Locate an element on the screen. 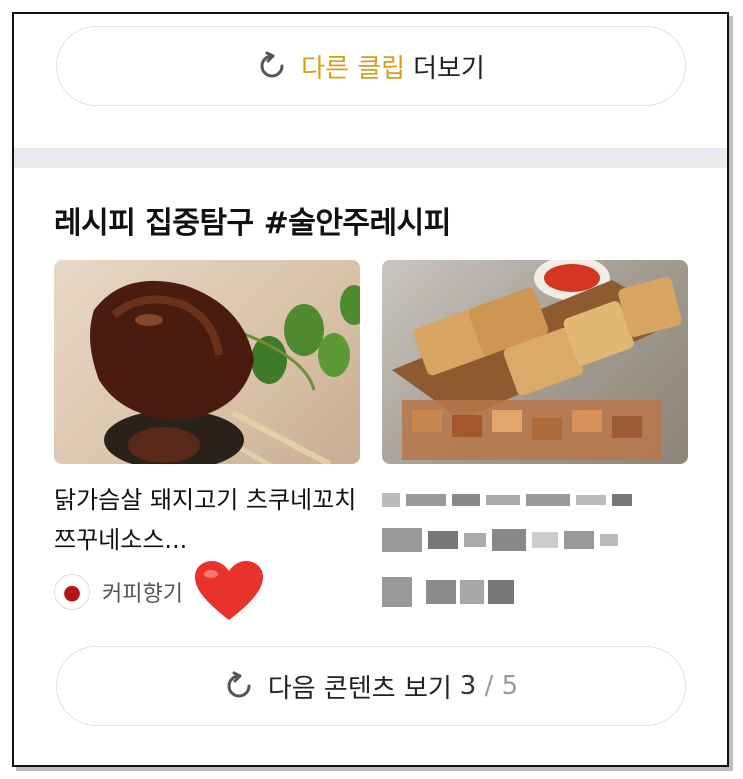 This screenshot has width=743, height=779. author-name: 커피향기 is located at coordinates (142, 594).